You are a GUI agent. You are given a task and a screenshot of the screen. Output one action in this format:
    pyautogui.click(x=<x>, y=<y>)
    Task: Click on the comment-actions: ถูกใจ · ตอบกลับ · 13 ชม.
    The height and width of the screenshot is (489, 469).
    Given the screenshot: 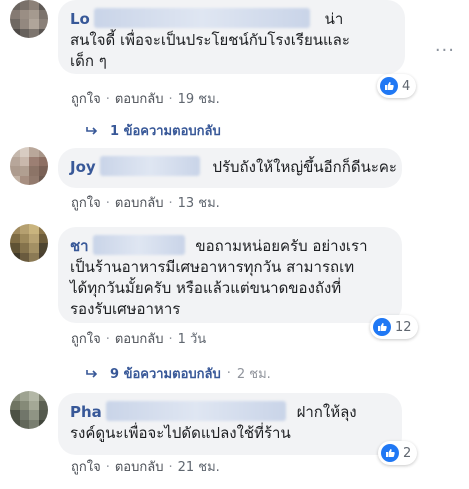 What is the action you would take?
    pyautogui.click(x=145, y=203)
    